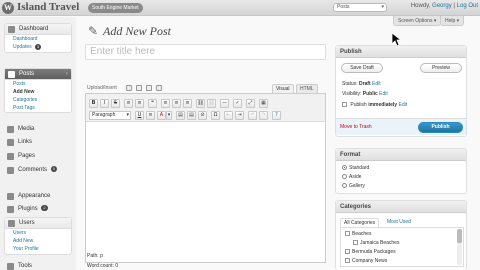  What do you see at coordinates (176, 103) in the screenshot?
I see `align-center-button: ≡` at bounding box center [176, 103].